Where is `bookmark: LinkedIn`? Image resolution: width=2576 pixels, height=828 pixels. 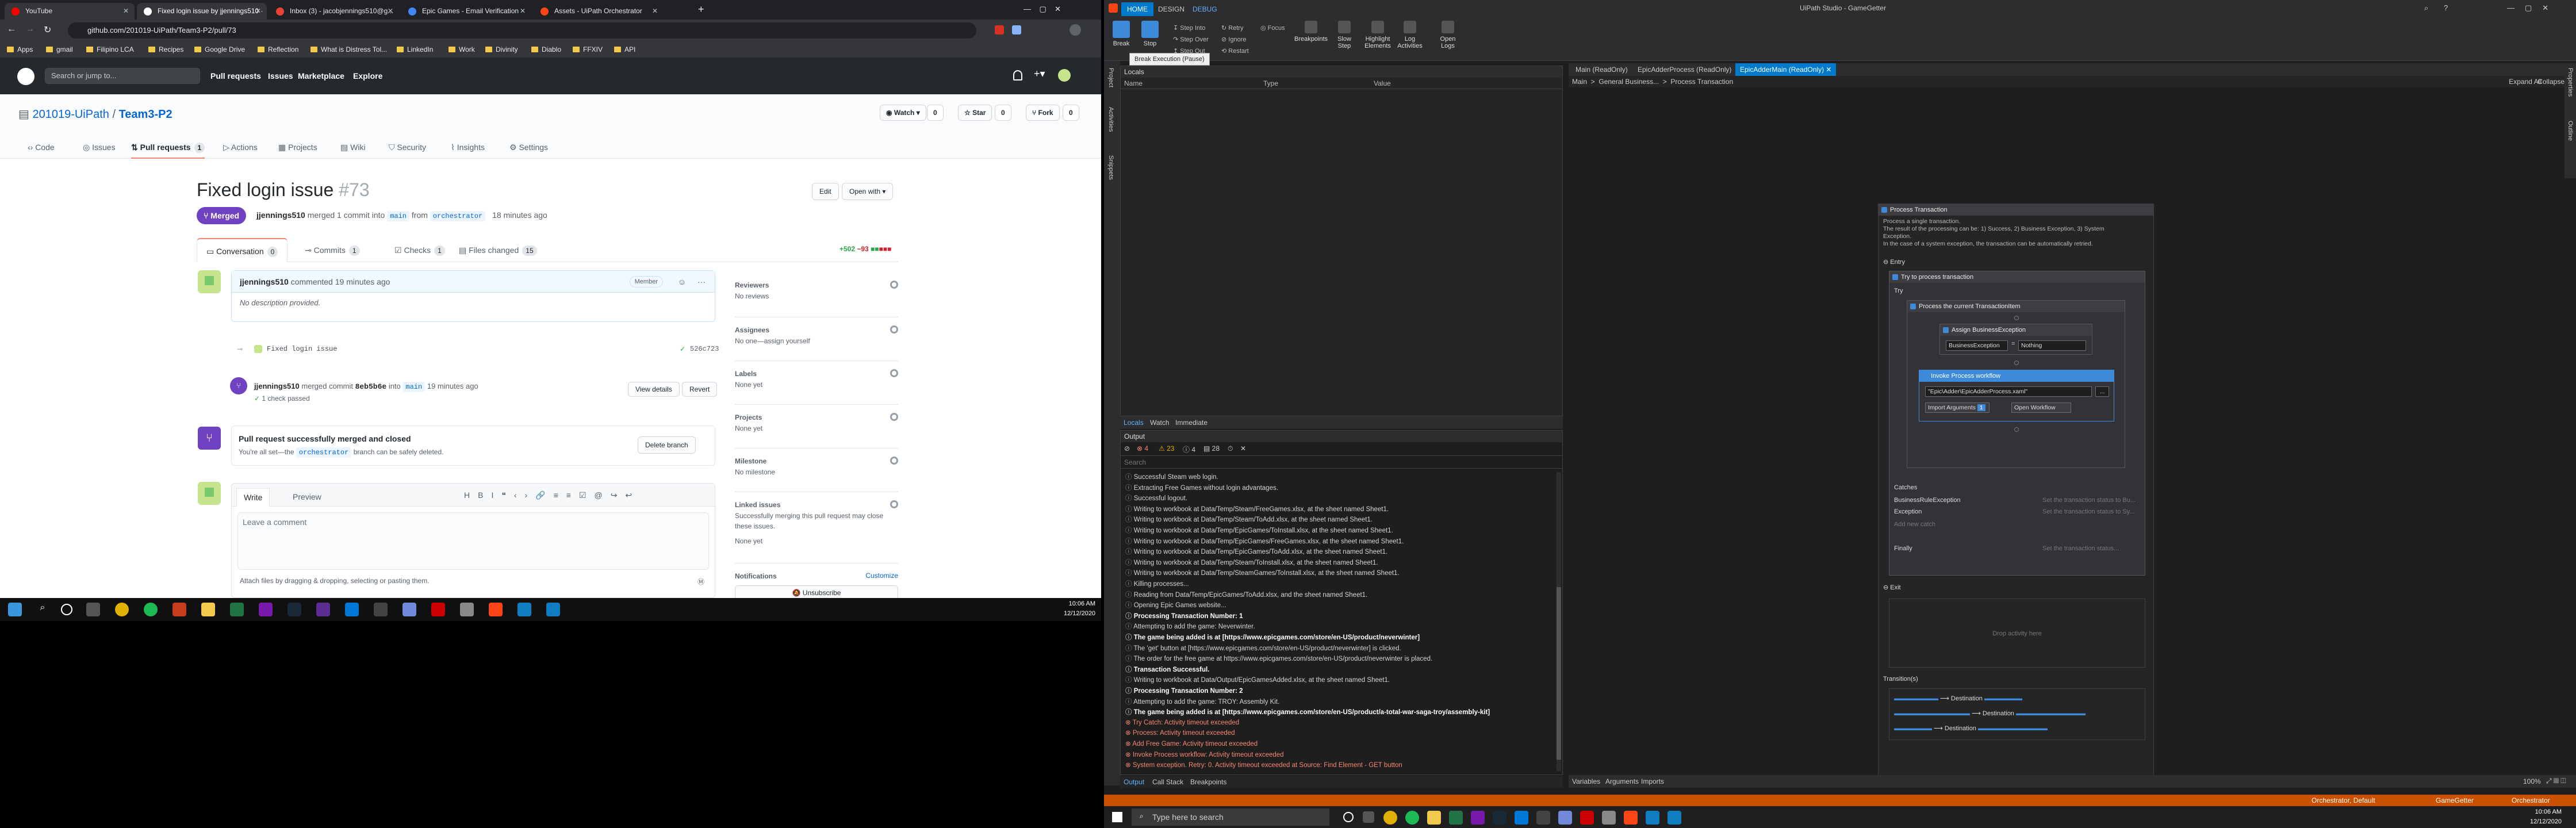
bookmark: LinkedIn is located at coordinates (415, 49).